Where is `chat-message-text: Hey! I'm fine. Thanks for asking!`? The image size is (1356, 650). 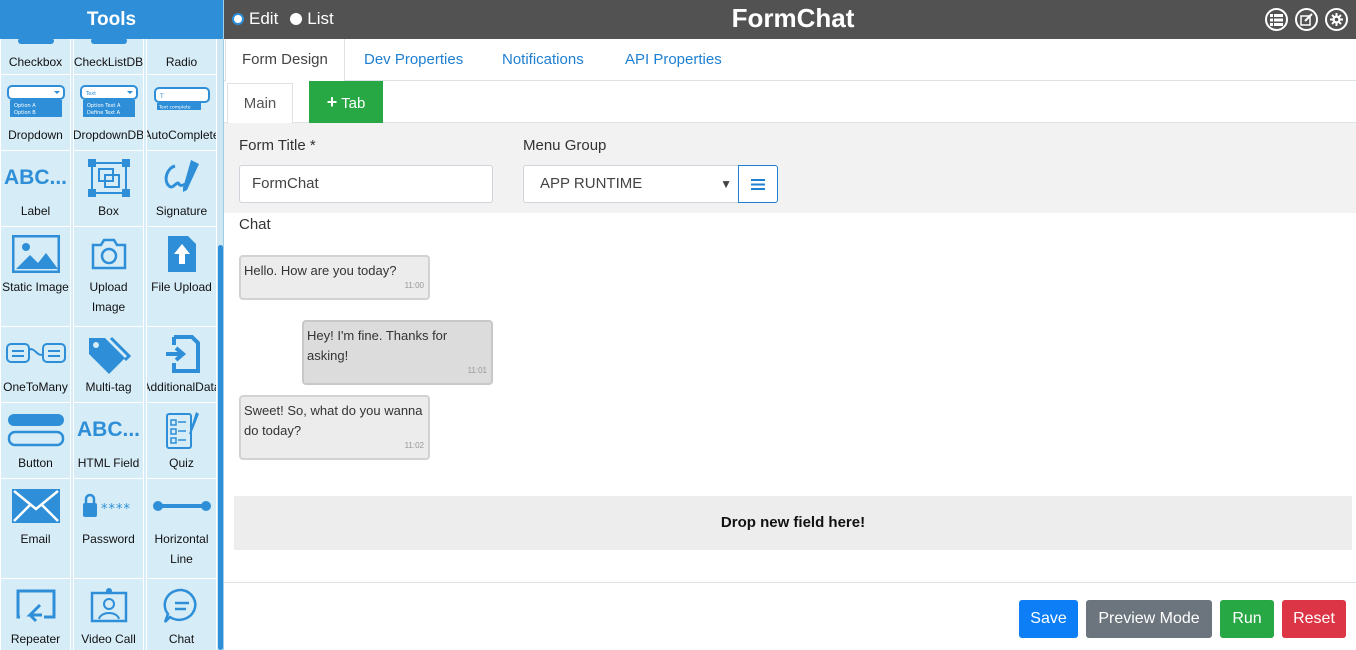
chat-message-text: Hey! I'm fine. Thanks for asking! is located at coordinates (377, 345).